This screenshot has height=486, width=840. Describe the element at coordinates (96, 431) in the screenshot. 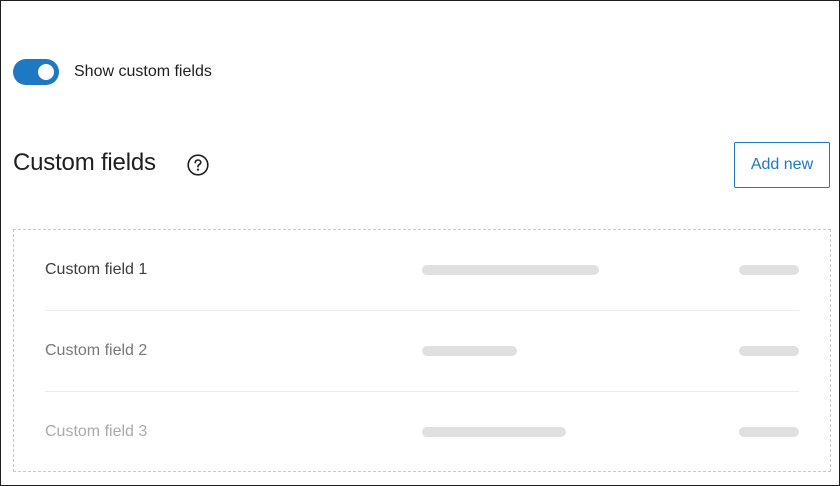

I see `custom-field-label: Custom field 3` at that location.